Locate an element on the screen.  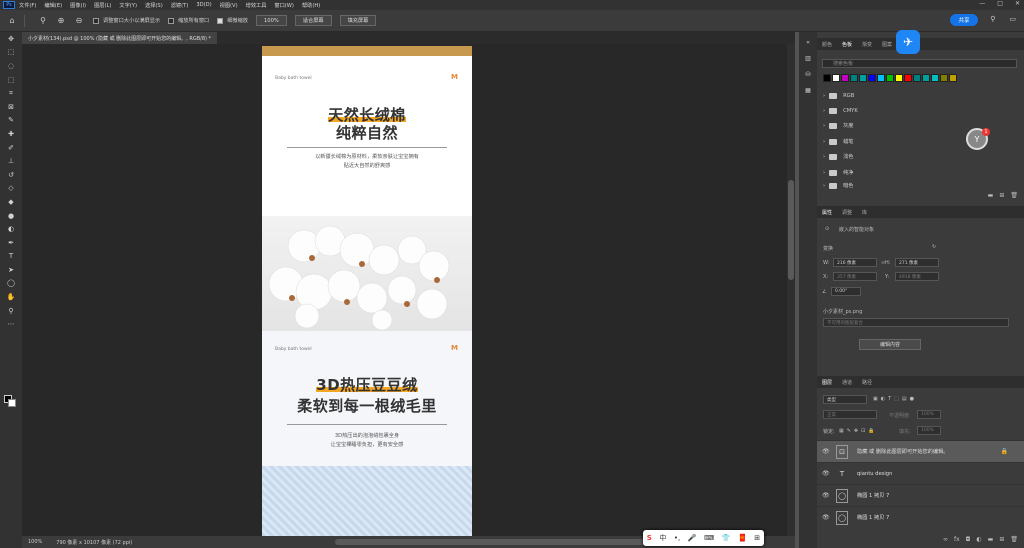
menu-filter: 滤镜(T) is located at coordinates (180, 5).